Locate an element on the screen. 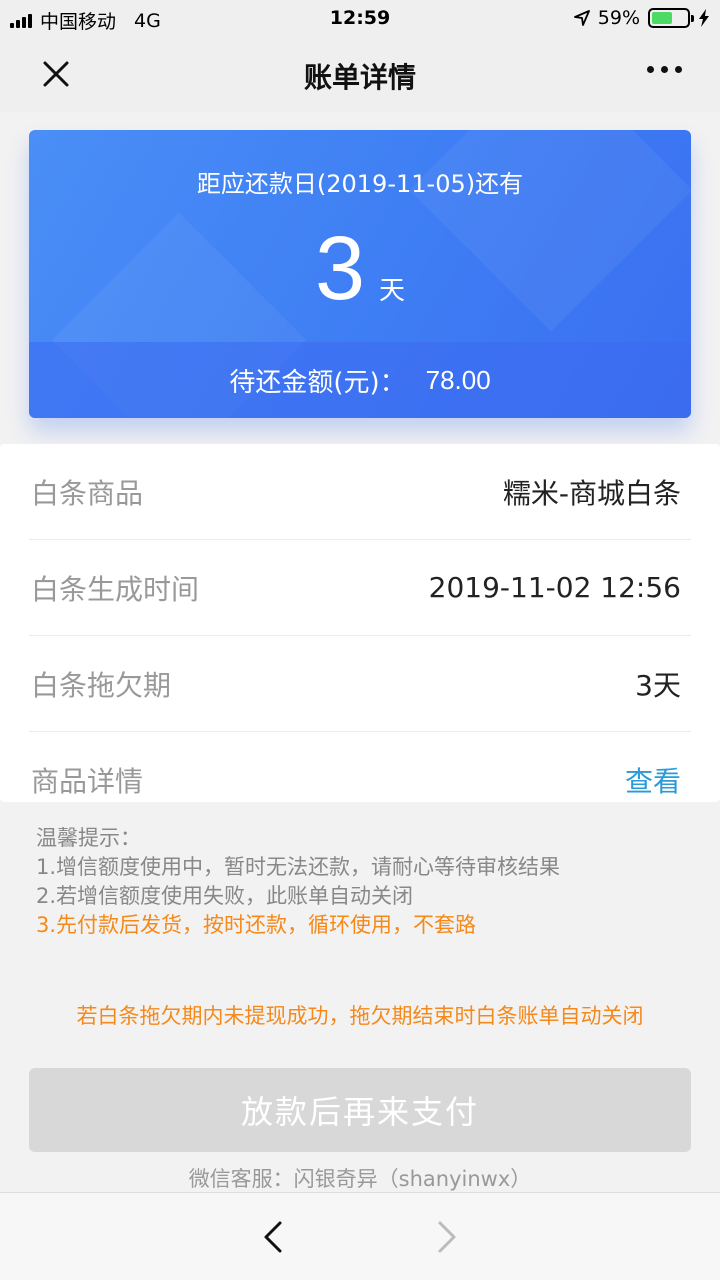 The height and width of the screenshot is (1280, 720). tips-line: 2.若增信额度使用失败，此账单自动关闭 is located at coordinates (225, 896).